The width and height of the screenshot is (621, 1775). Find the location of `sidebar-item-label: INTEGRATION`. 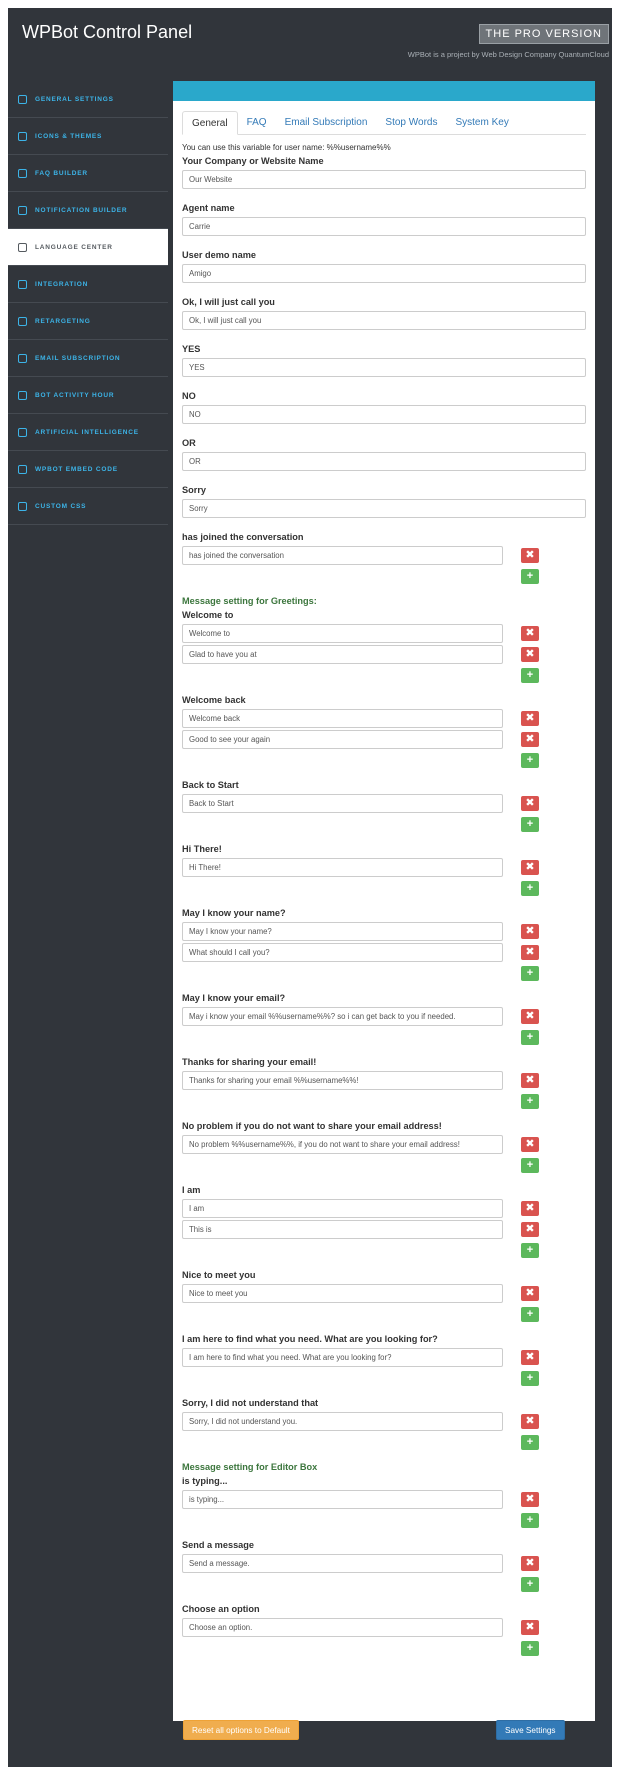

sidebar-item-label: INTEGRATION is located at coordinates (62, 284).